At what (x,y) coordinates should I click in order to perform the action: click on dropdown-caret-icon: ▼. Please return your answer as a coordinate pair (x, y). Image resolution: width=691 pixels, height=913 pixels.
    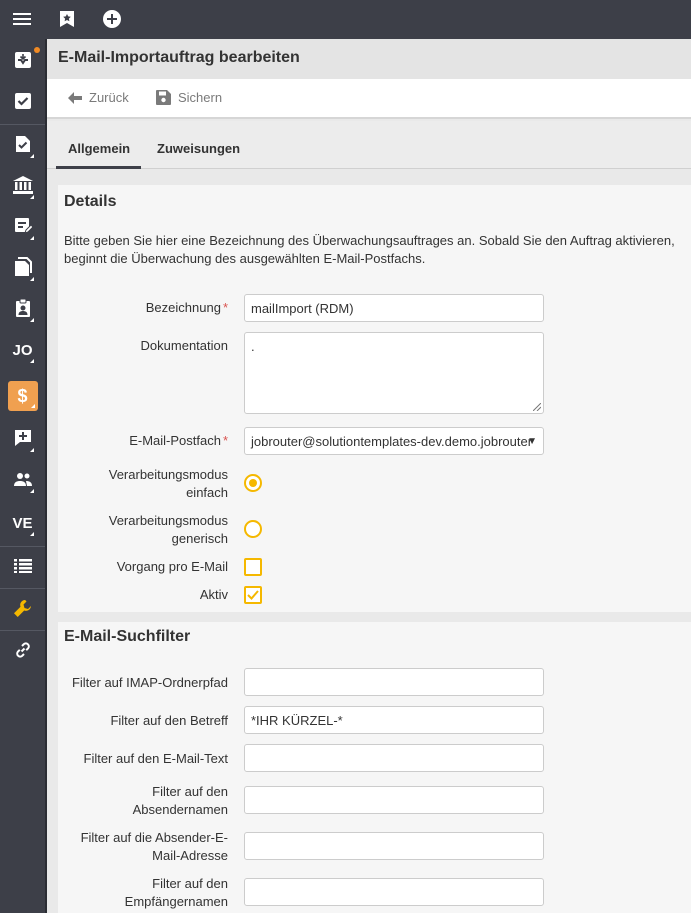
    Looking at the image, I should click on (532, 441).